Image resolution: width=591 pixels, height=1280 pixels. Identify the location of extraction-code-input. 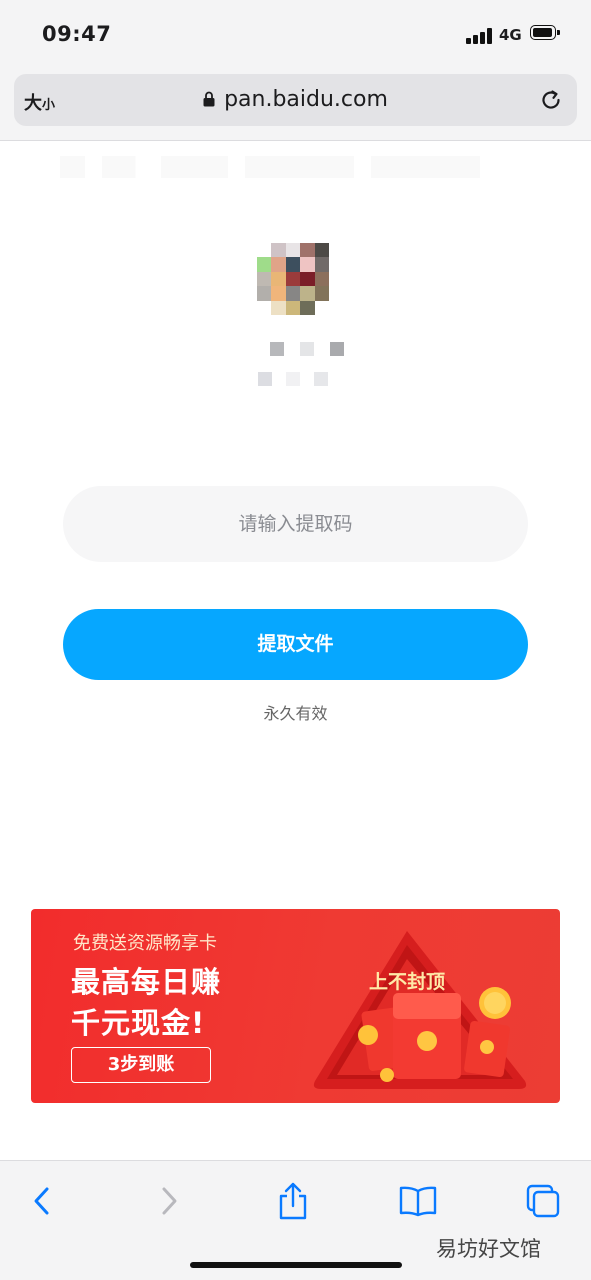
(295, 524).